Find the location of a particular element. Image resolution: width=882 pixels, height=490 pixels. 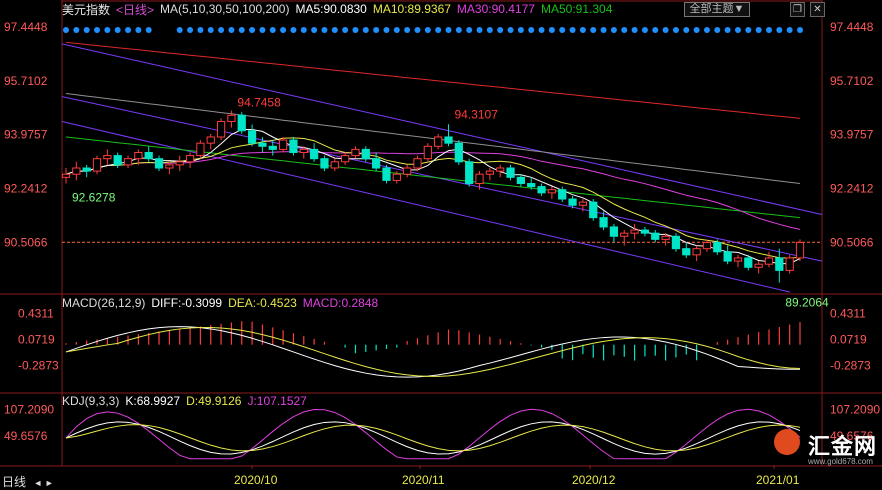

logo-icon is located at coordinates (787, 442).